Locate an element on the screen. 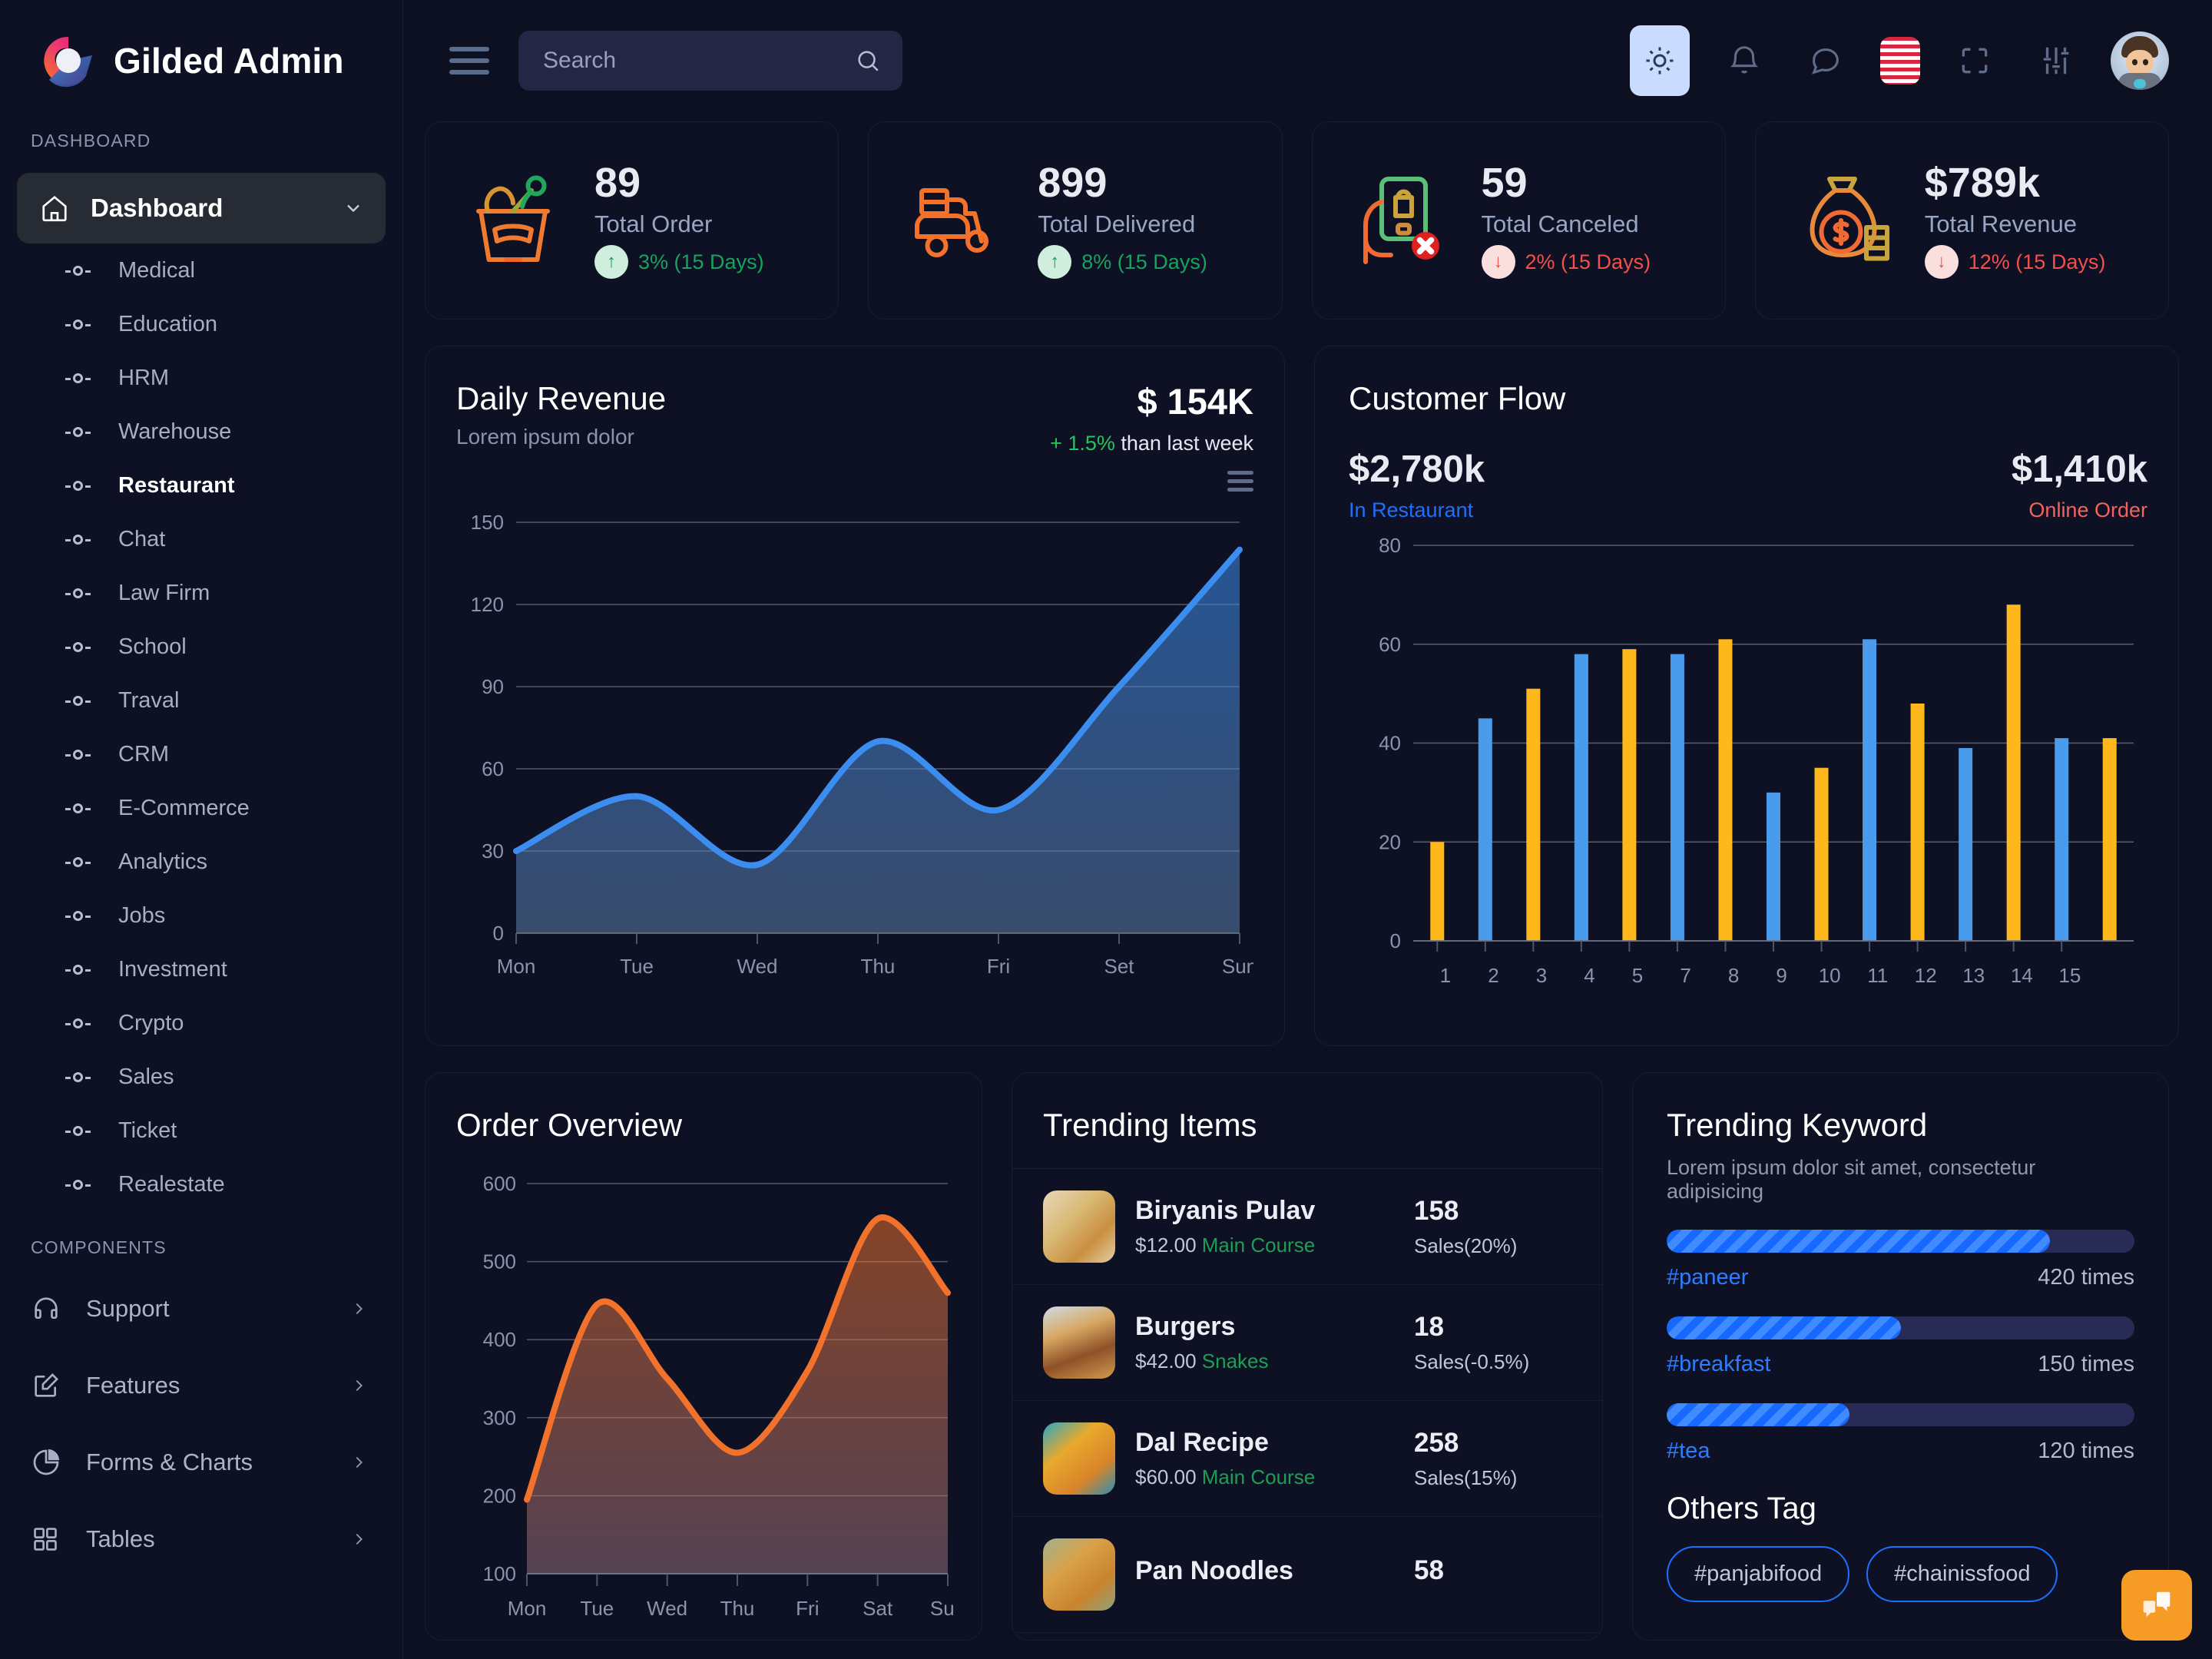  sidebar-item-label: Forms & Charts is located at coordinates (169, 1462).